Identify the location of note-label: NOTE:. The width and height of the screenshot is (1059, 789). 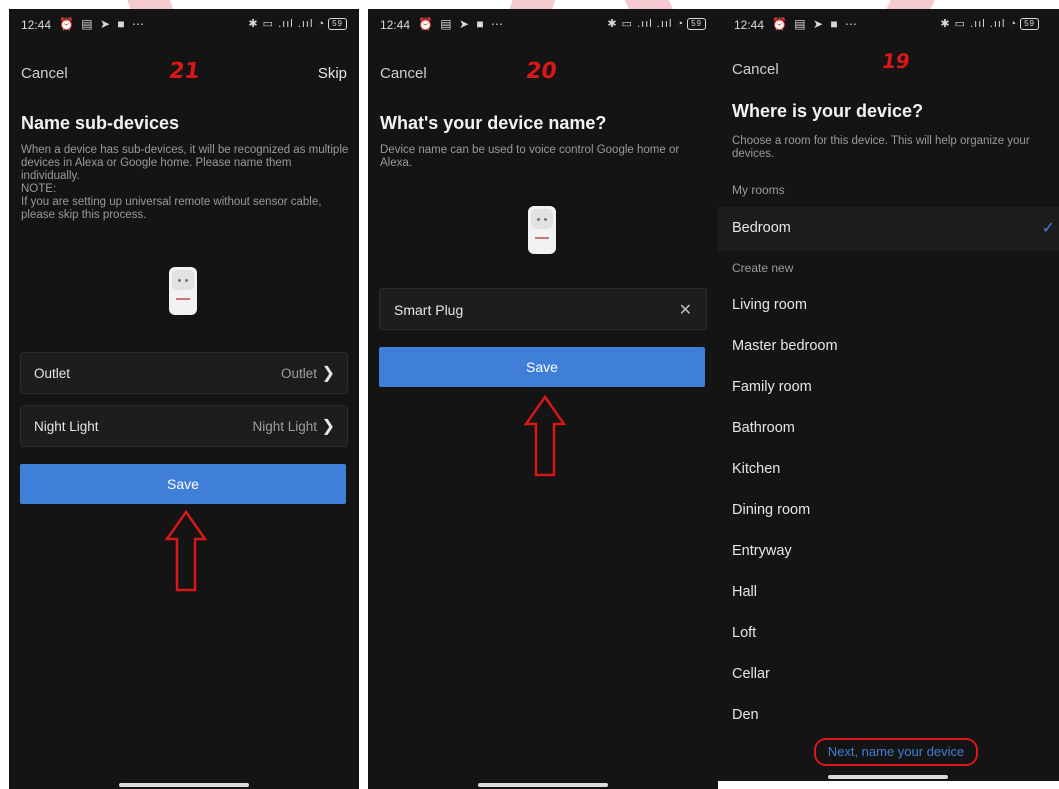
(39, 189).